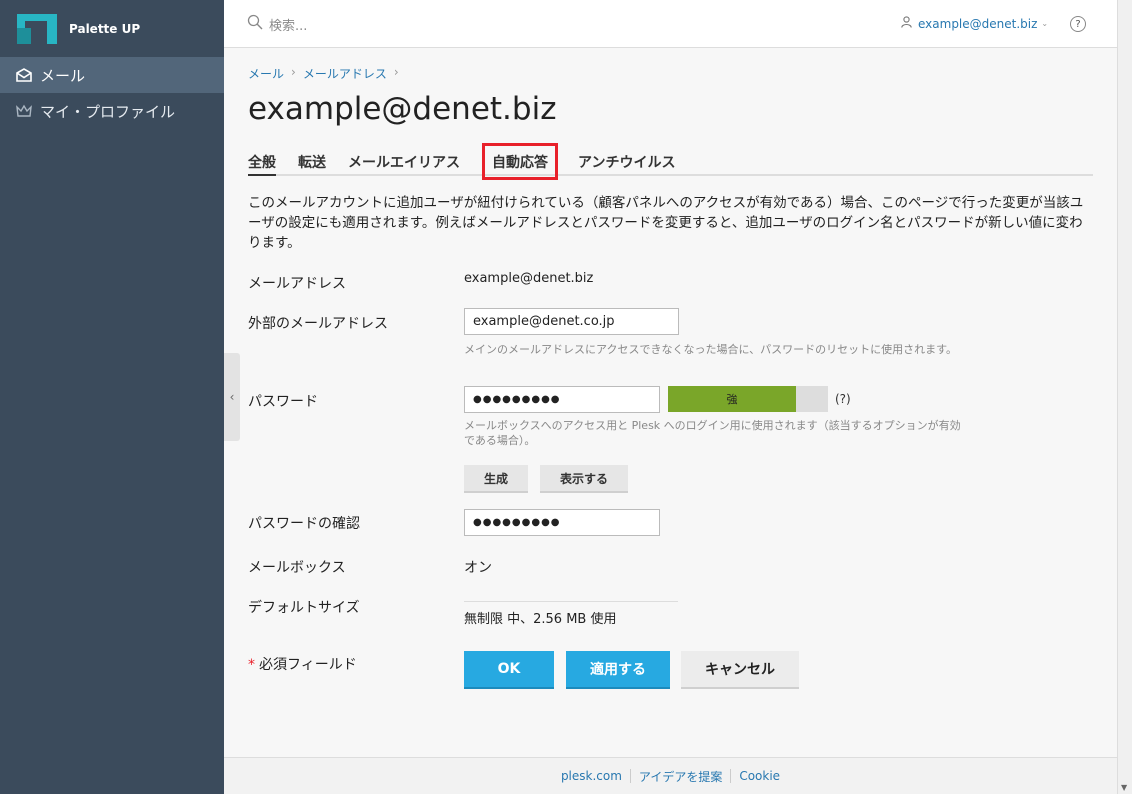 Image resolution: width=1132 pixels, height=794 pixels. I want to click on confirm-password-field, so click(562, 522).